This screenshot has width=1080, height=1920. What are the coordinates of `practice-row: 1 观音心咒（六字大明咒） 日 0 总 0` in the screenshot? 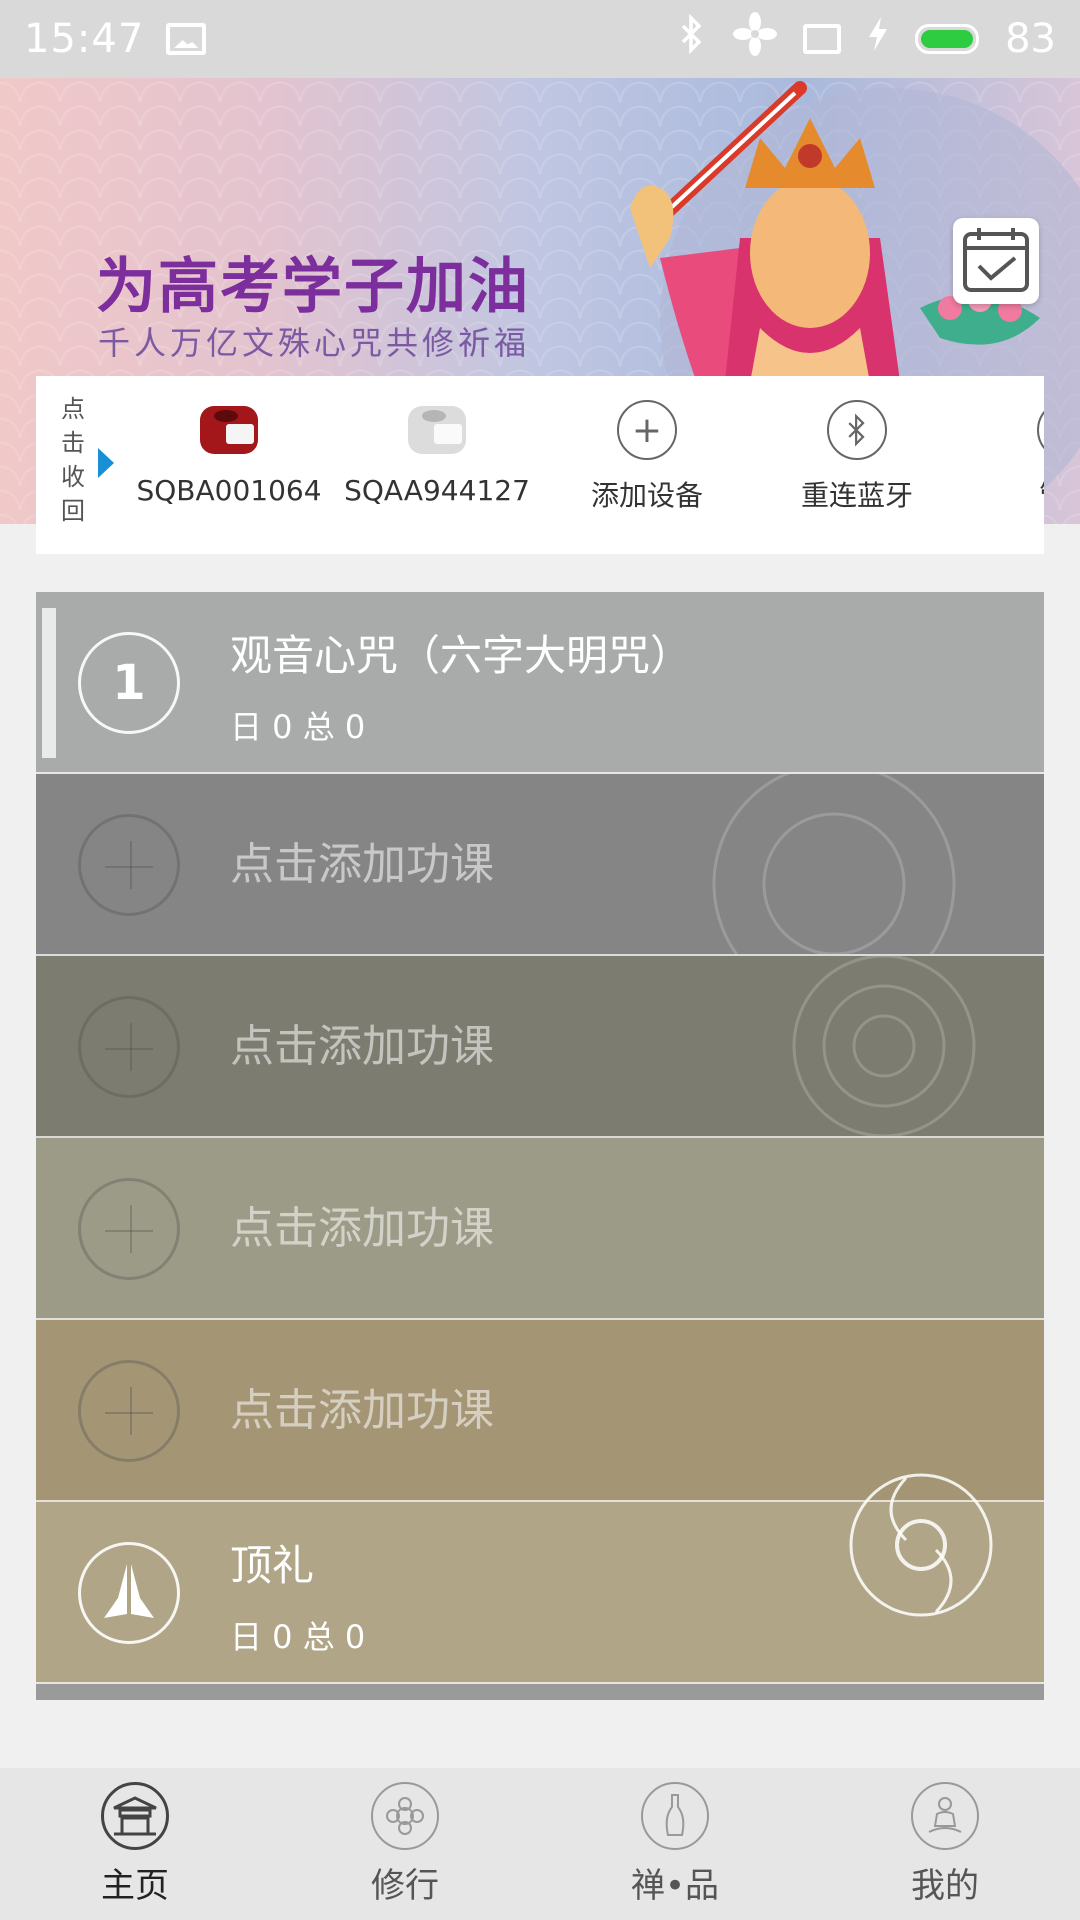 It's located at (540, 683).